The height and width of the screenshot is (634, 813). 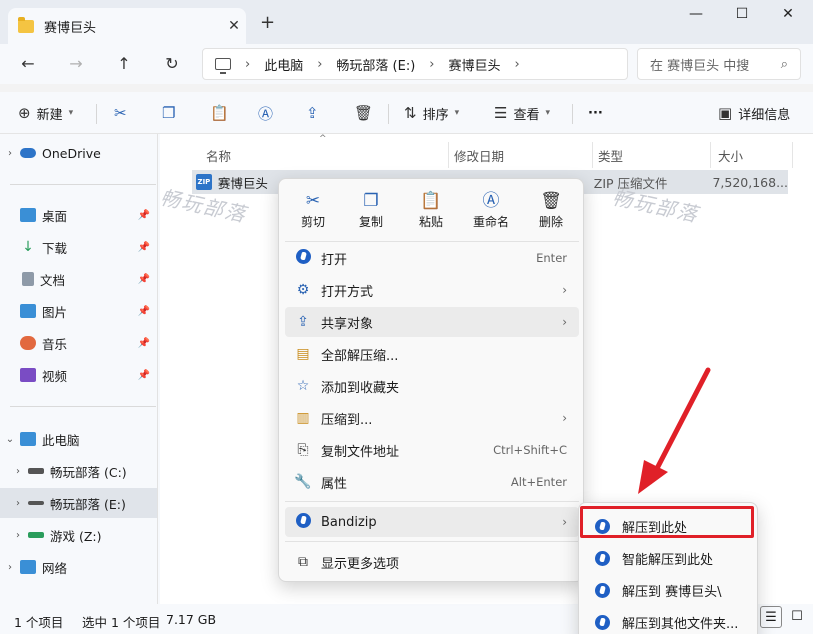 What do you see at coordinates (491, 214) in the screenshot?
I see `rename-menu-button: Ⓐ 重命名` at bounding box center [491, 214].